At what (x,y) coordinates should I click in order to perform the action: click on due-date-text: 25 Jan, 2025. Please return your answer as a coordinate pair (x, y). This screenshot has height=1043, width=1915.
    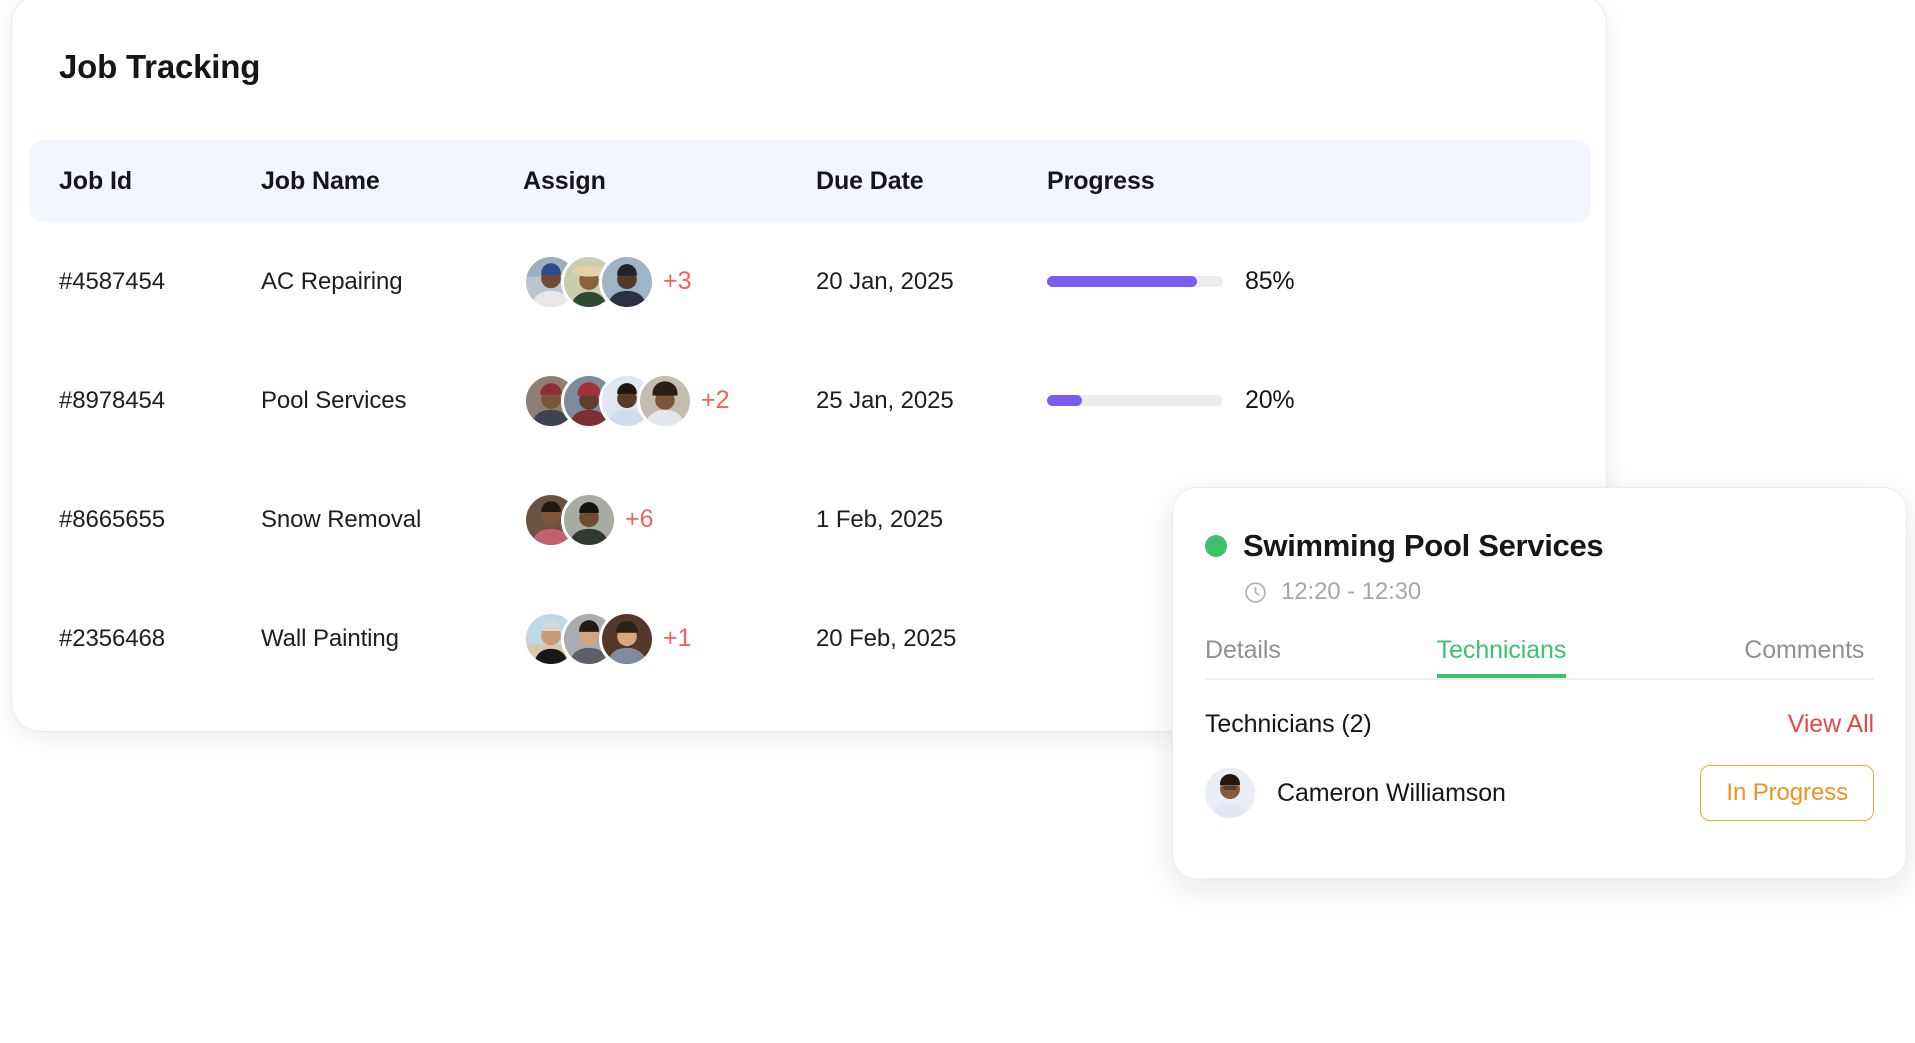
    Looking at the image, I should click on (885, 400).